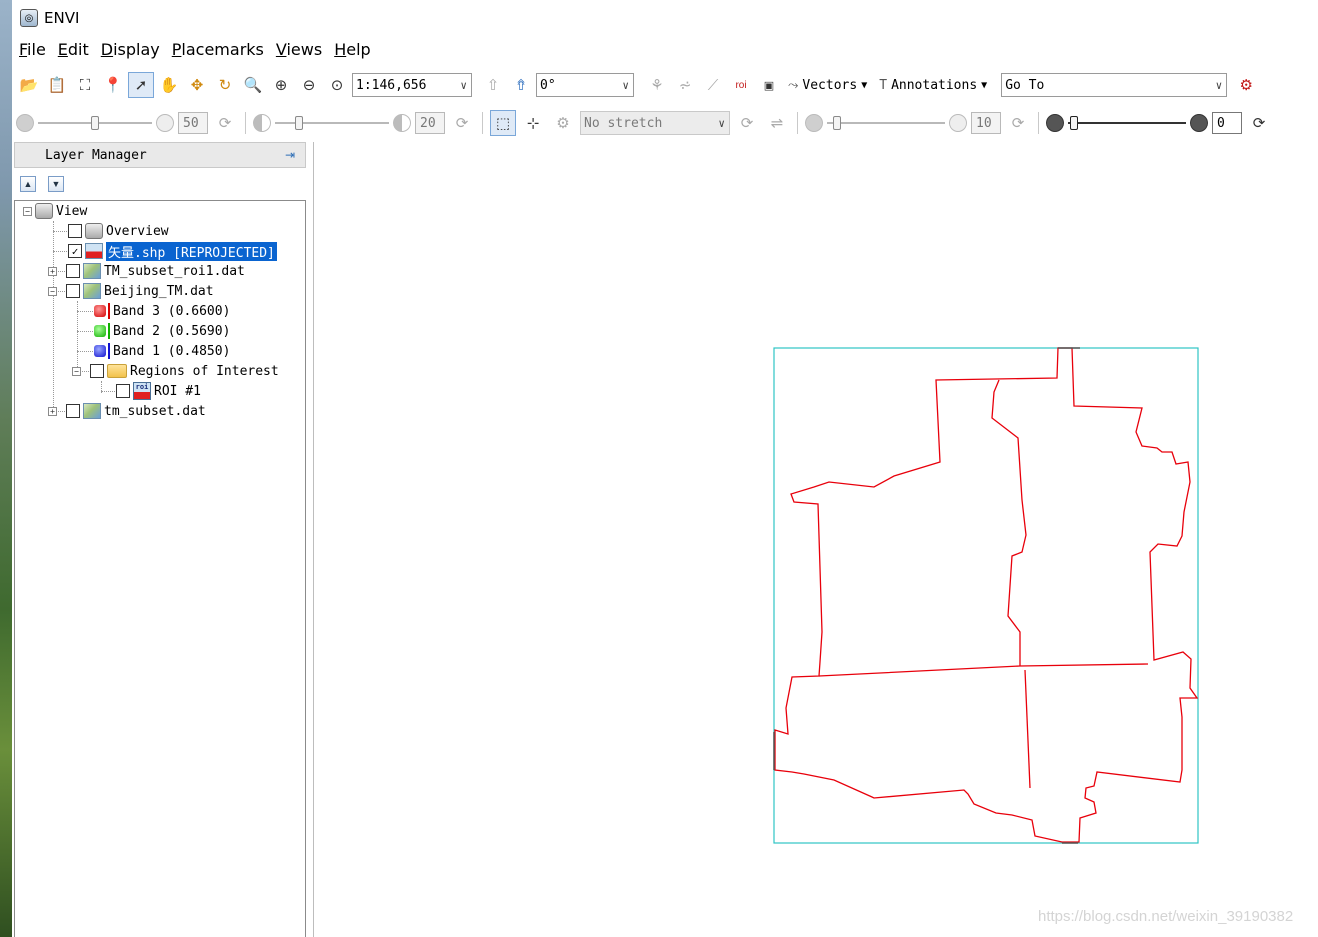 The image size is (1318, 937). I want to click on pan-hand-icon: ✋, so click(169, 85).